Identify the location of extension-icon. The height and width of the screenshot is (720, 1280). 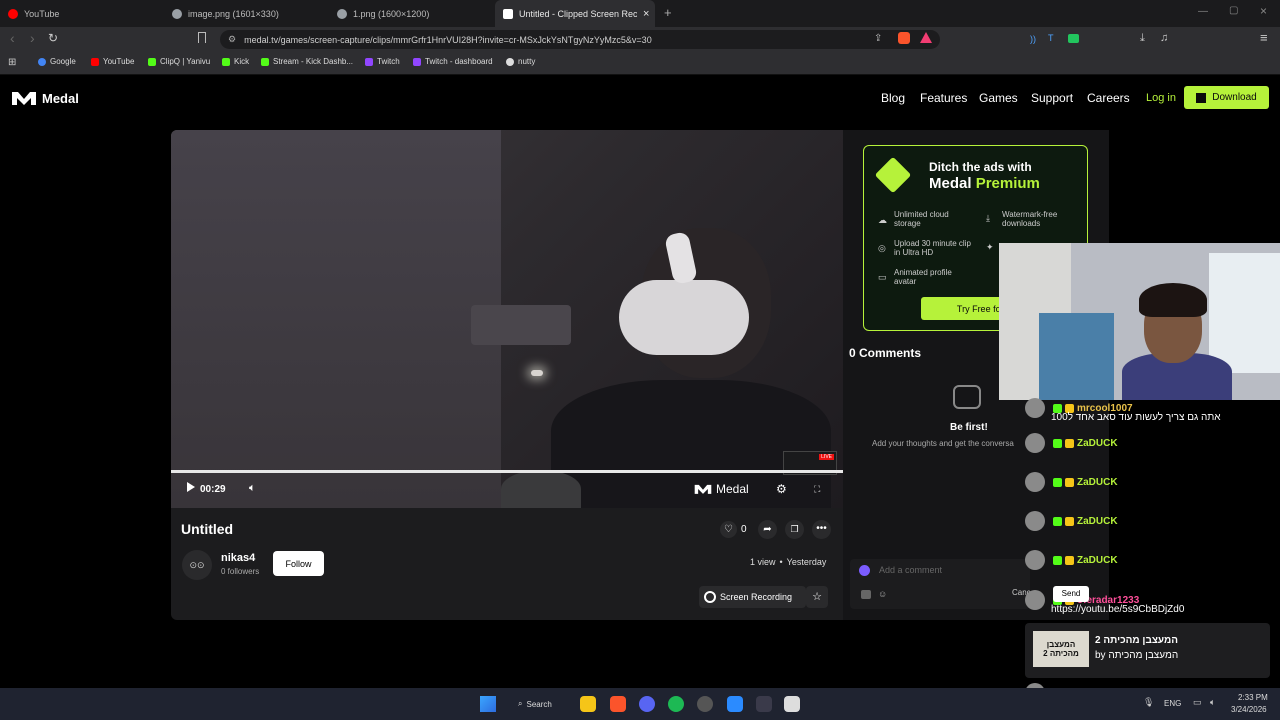
(1073, 38).